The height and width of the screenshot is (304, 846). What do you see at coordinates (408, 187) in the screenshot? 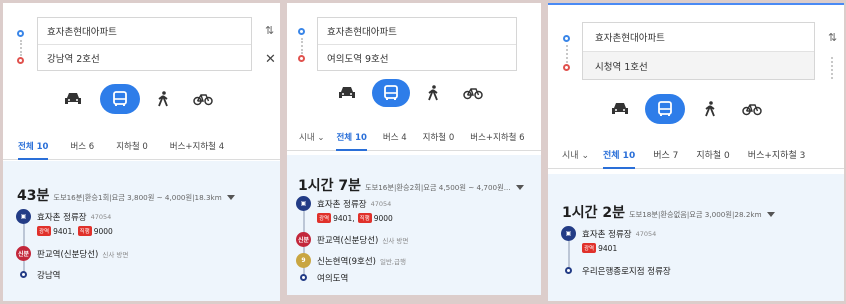
I see `transfer-count: 환승2회` at bounding box center [408, 187].